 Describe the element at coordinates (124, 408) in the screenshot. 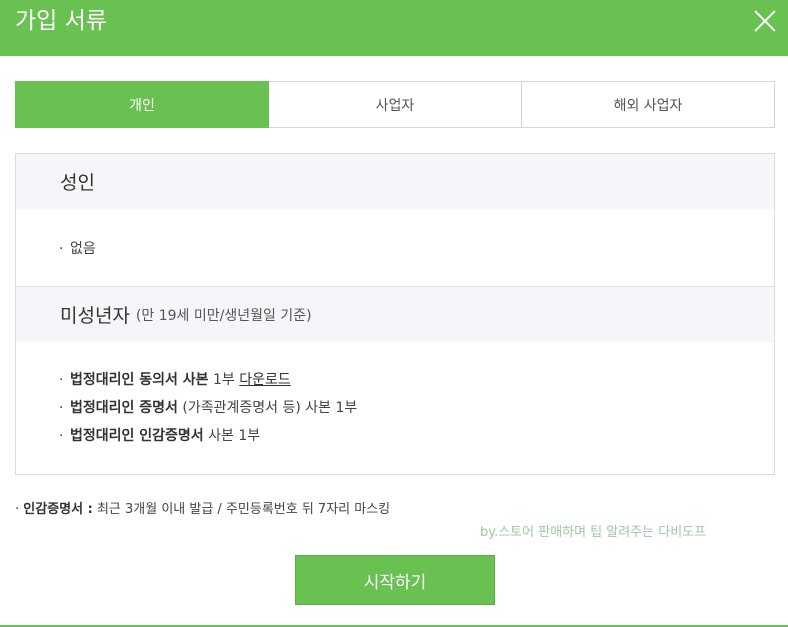

I see `doc-name: 법정대리인 증명서` at that location.